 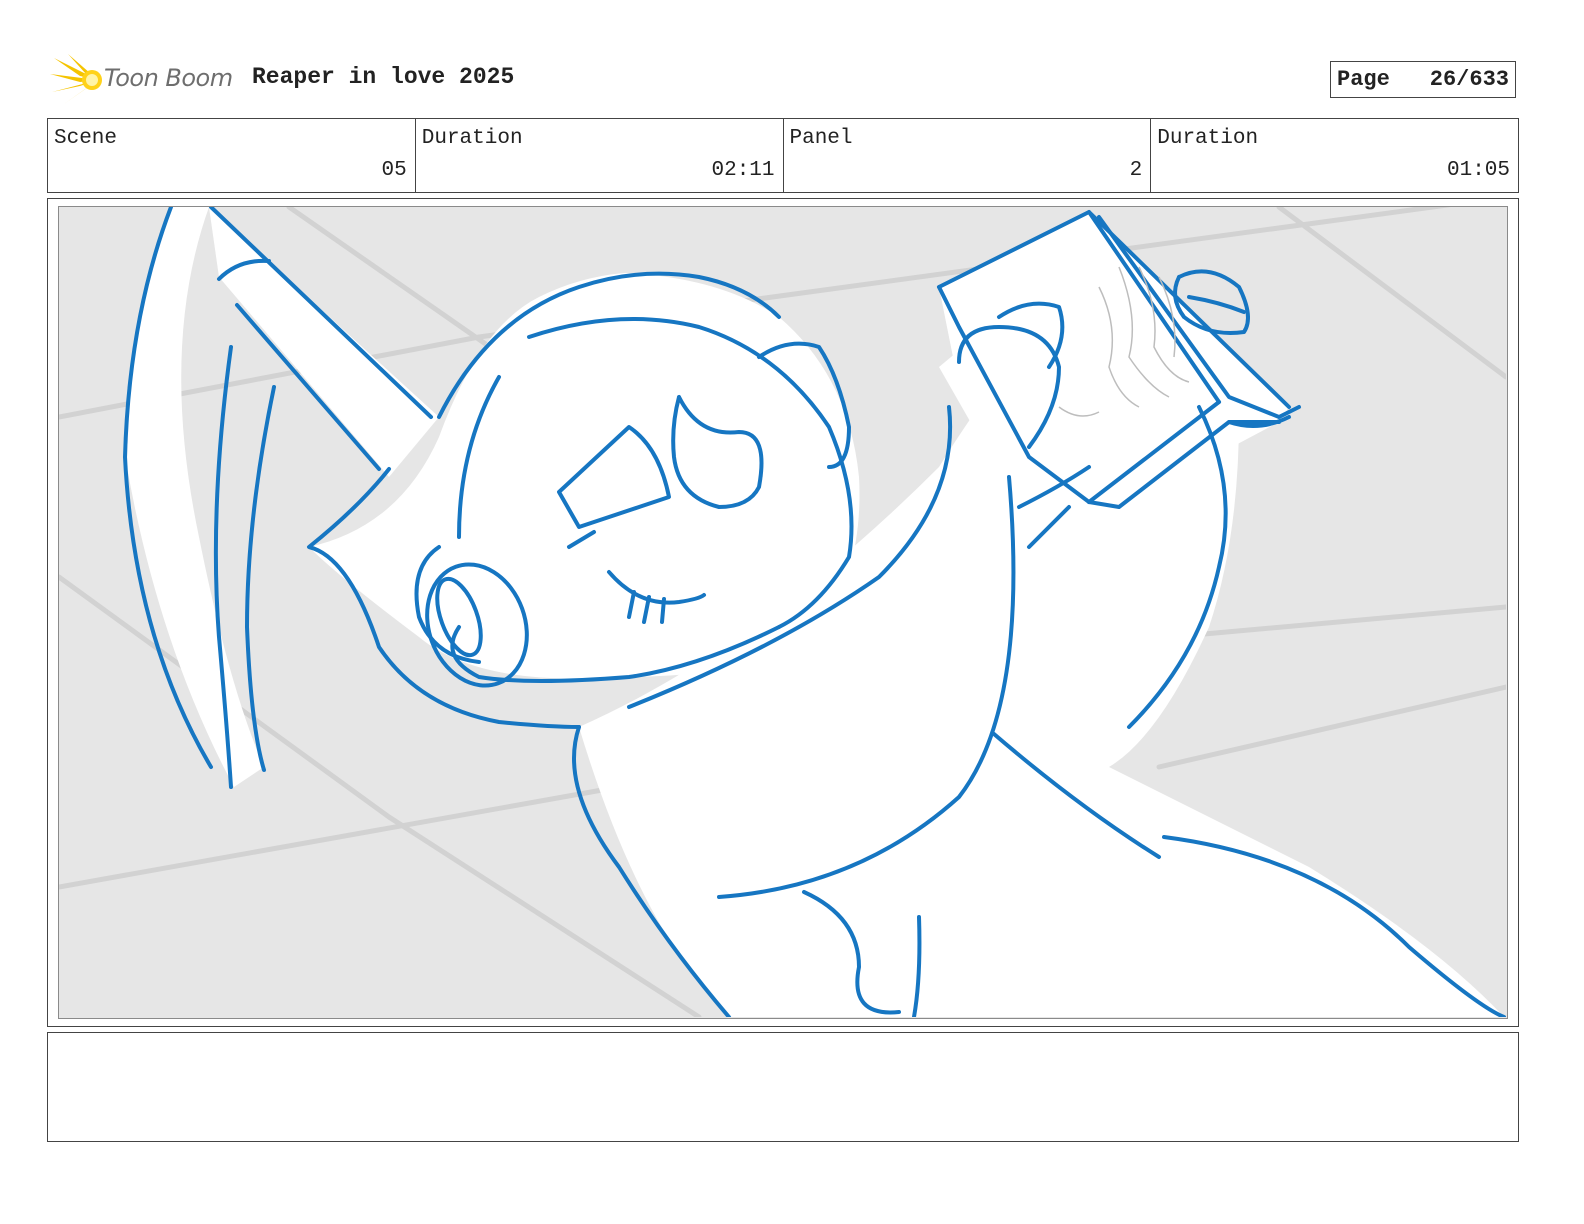 I want to click on logo-text: Toon Boom, so click(x=168, y=78).